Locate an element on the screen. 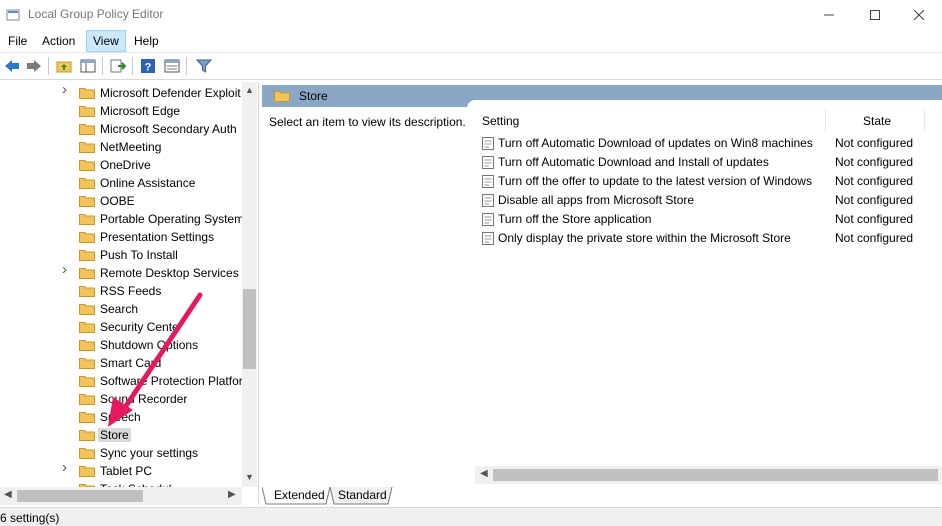 This screenshot has width=942, height=526. tree-item: Microsoft Edge is located at coordinates (121, 111).